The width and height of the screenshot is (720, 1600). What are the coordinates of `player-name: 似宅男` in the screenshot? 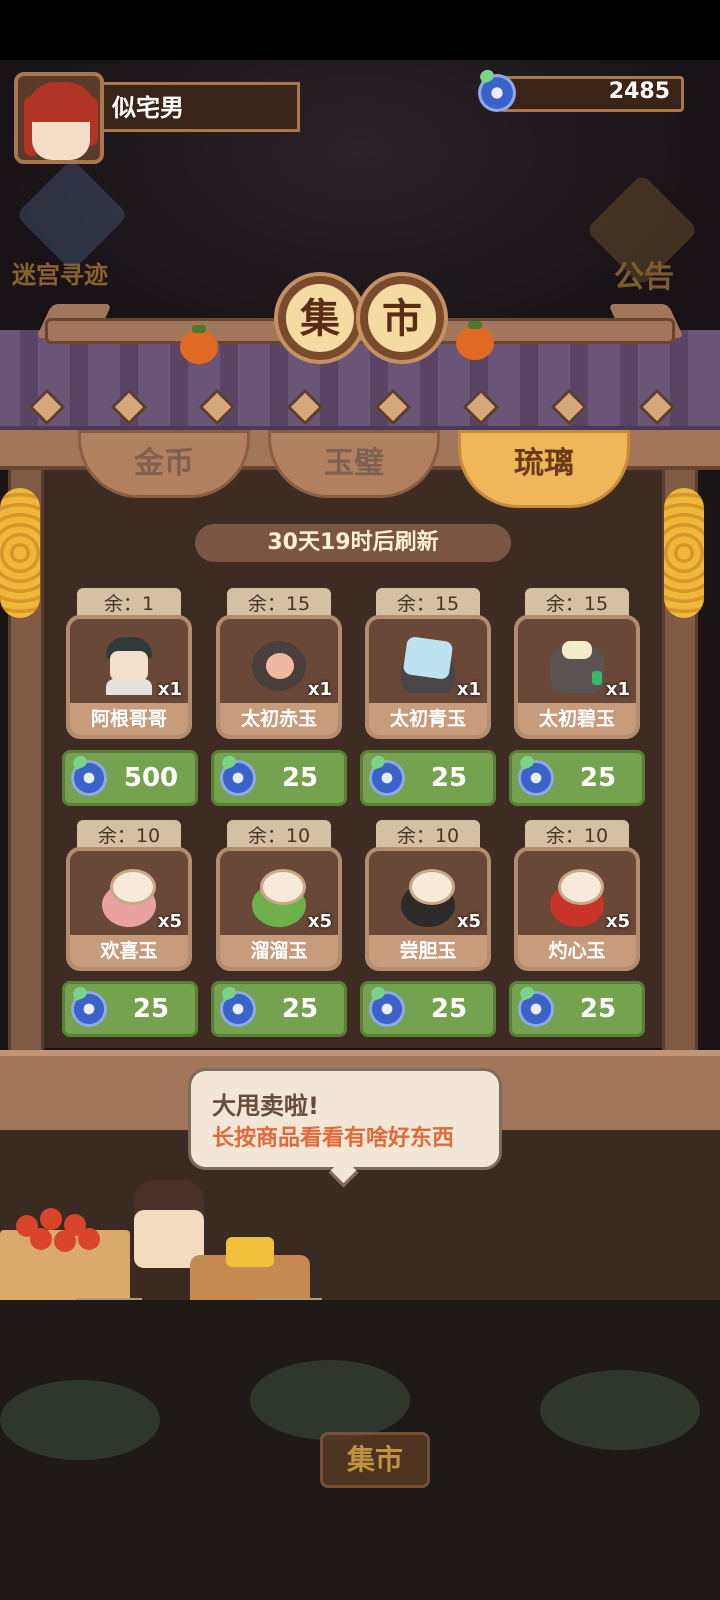 It's located at (148, 108).